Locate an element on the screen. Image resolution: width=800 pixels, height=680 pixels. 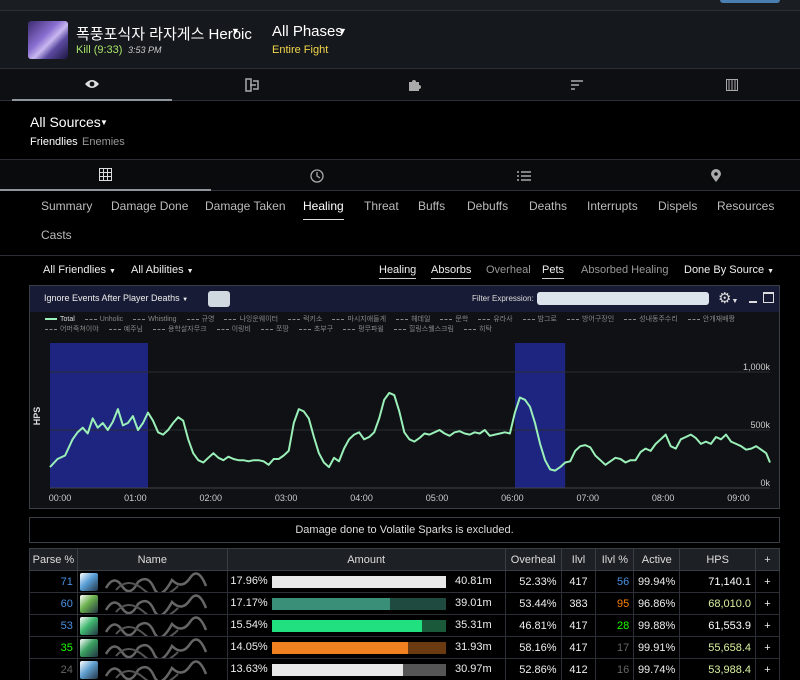
legend-item: 규영 is located at coordinates (200, 320).